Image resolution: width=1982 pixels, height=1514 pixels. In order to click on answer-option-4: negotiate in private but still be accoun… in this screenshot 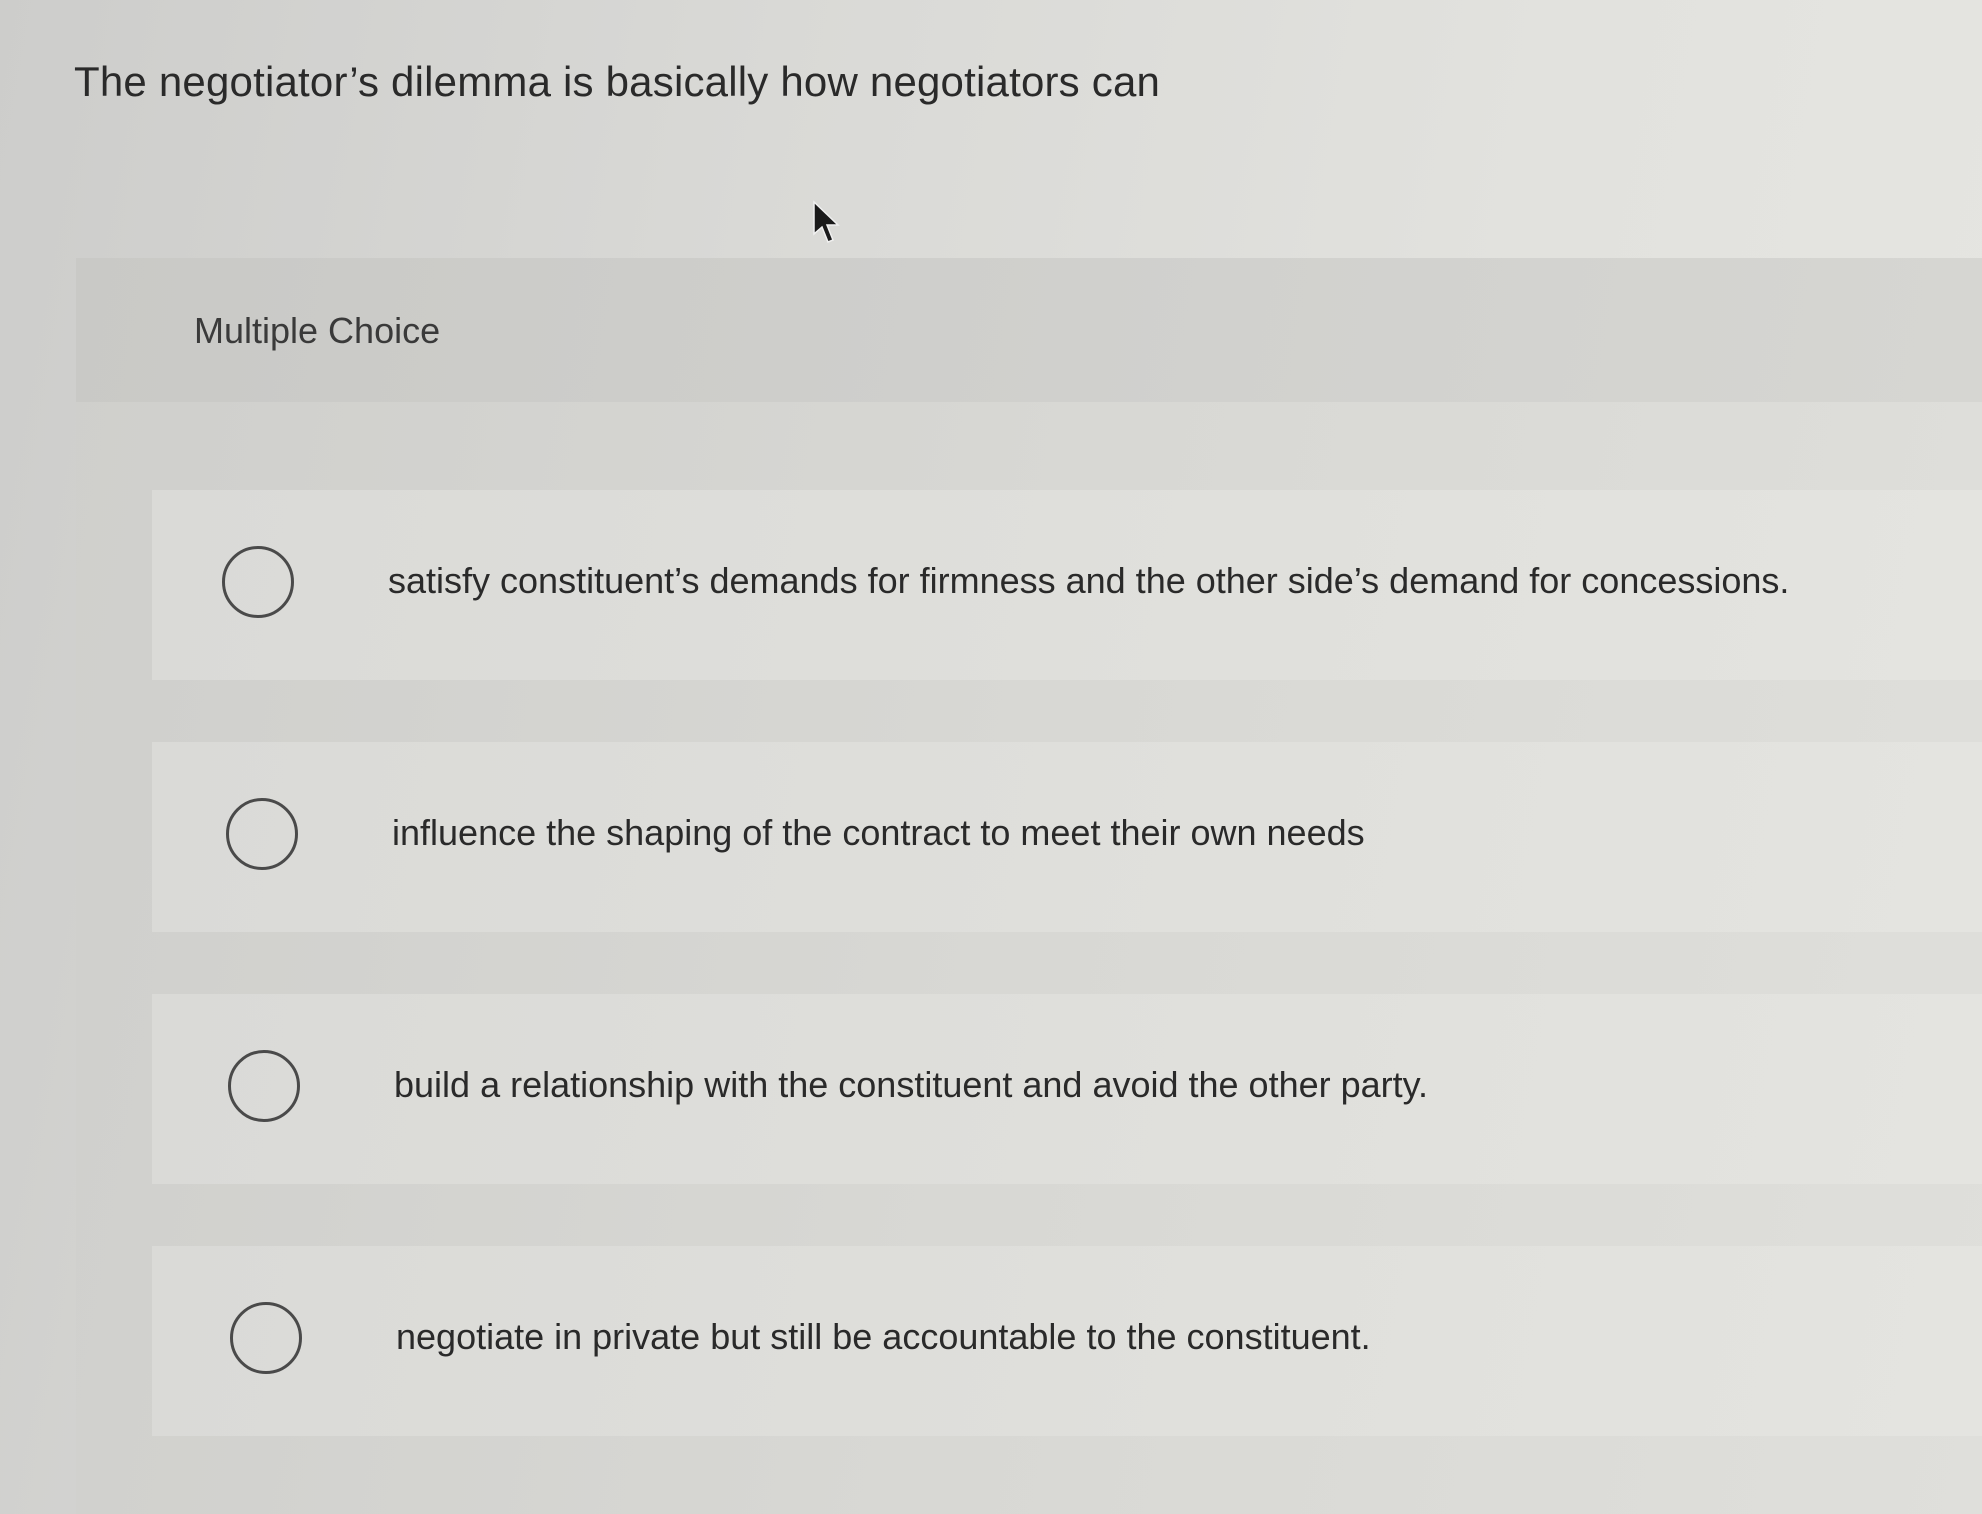, I will do `click(1067, 1341)`.